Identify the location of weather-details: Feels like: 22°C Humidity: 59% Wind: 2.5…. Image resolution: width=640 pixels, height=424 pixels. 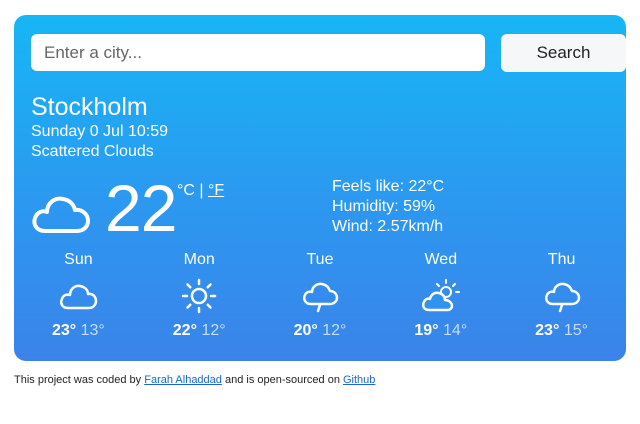
(388, 207).